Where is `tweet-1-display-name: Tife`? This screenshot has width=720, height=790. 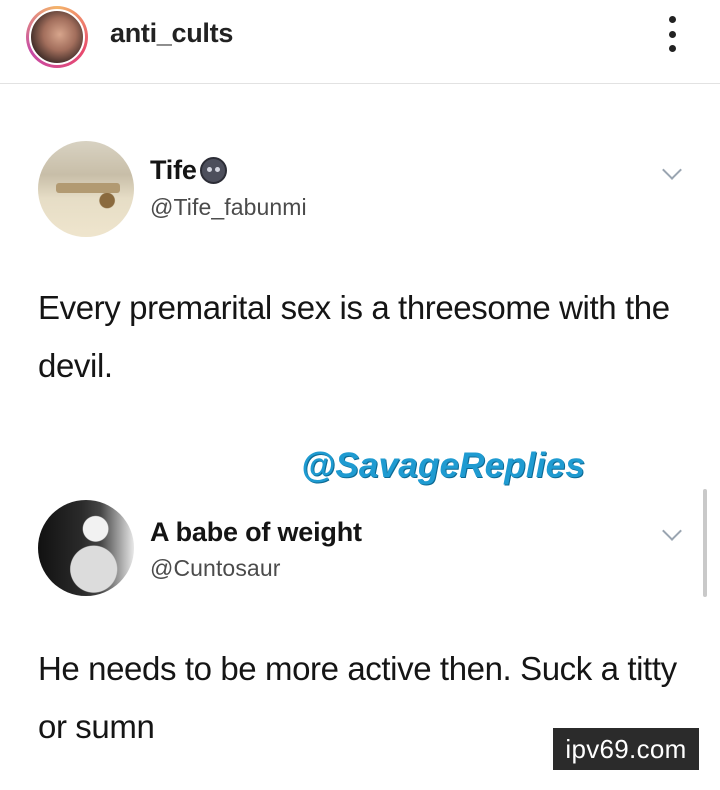 tweet-1-display-name: Tife is located at coordinates (188, 170).